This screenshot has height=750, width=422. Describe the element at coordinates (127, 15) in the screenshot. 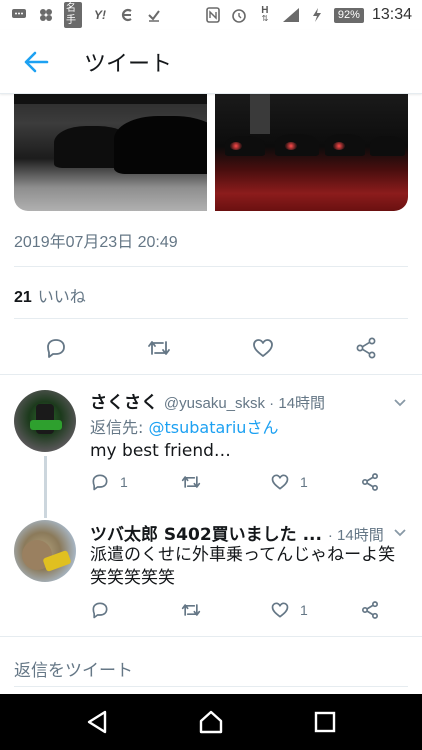

I see `e-icon` at that location.